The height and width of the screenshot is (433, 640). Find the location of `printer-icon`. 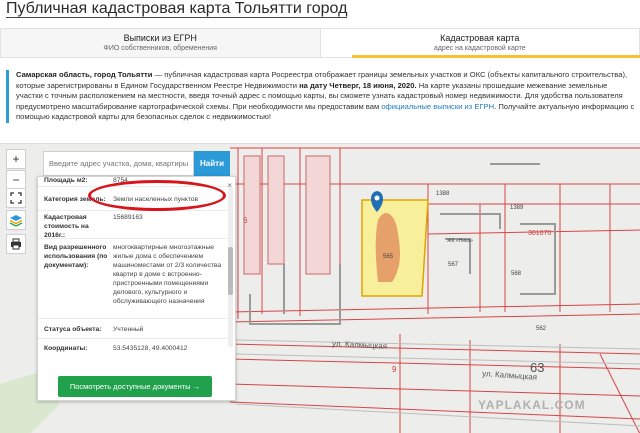

printer-icon is located at coordinates (16, 244).